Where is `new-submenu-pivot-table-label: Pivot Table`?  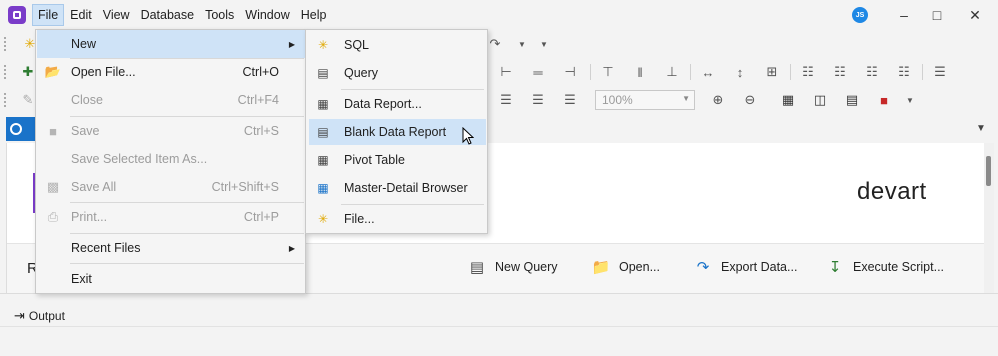
new-submenu-pivot-table-label: Pivot Table is located at coordinates (374, 160).